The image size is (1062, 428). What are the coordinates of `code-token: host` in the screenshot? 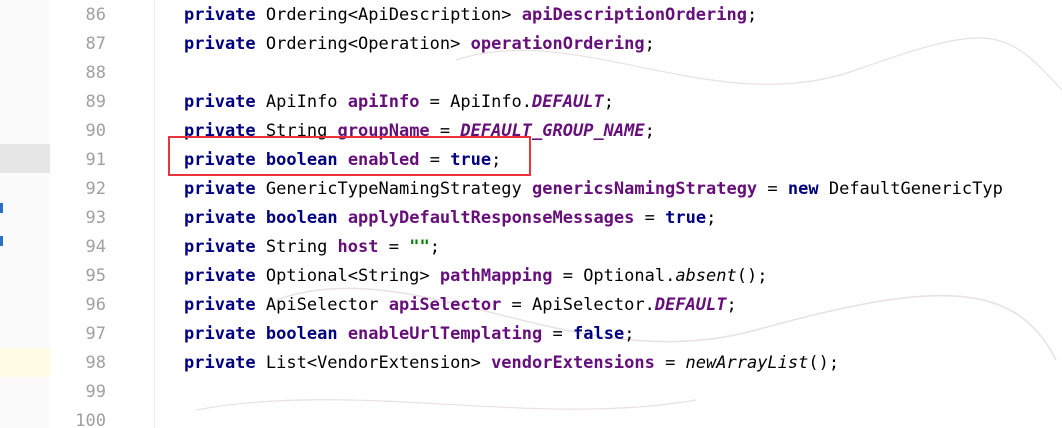 It's located at (358, 247).